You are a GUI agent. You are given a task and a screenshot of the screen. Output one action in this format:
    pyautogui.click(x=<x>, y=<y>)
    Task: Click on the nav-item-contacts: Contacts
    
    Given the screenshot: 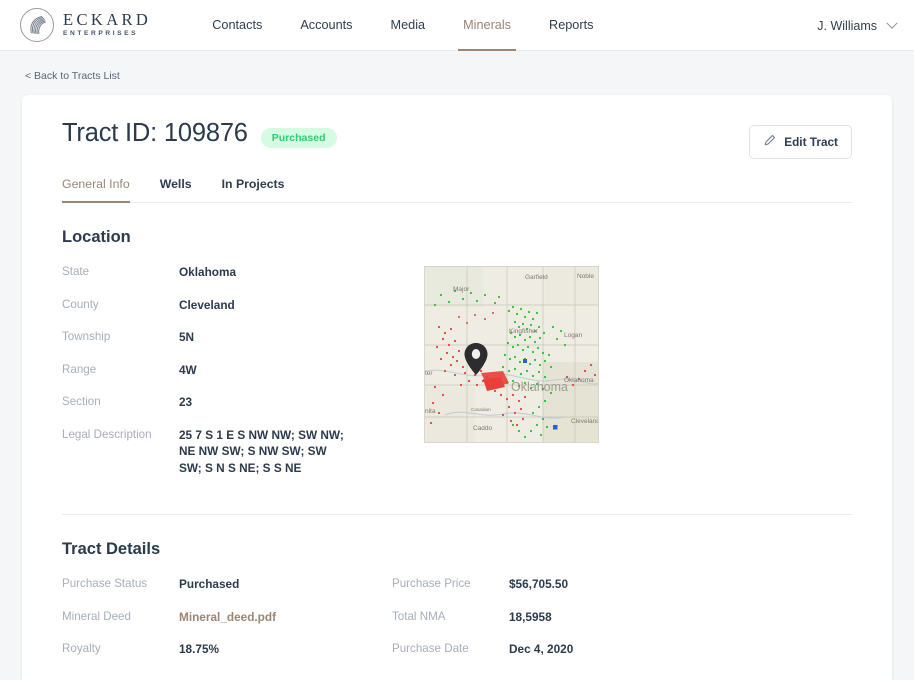 What is the action you would take?
    pyautogui.click(x=237, y=25)
    